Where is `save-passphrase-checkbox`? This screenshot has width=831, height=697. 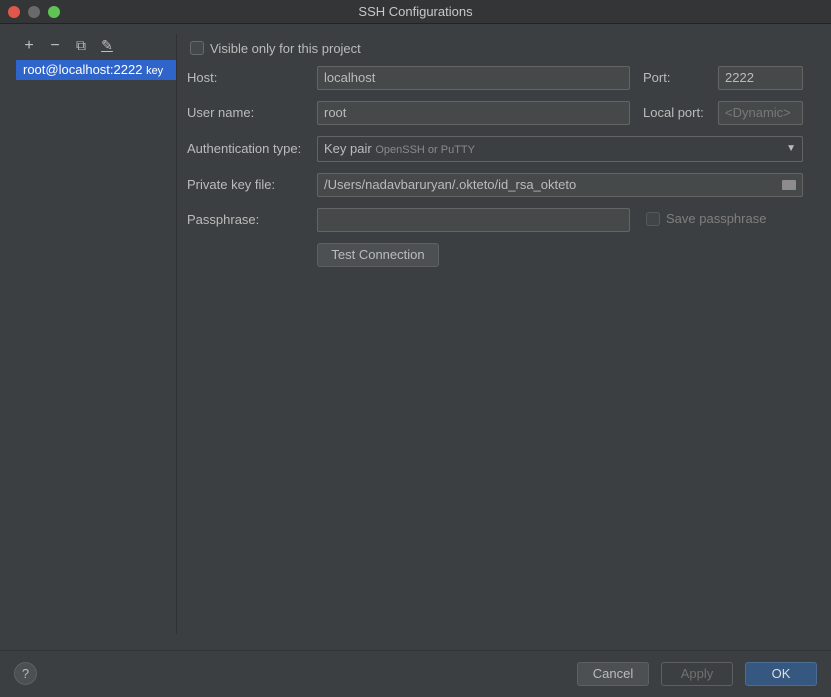
save-passphrase-checkbox is located at coordinates (653, 219).